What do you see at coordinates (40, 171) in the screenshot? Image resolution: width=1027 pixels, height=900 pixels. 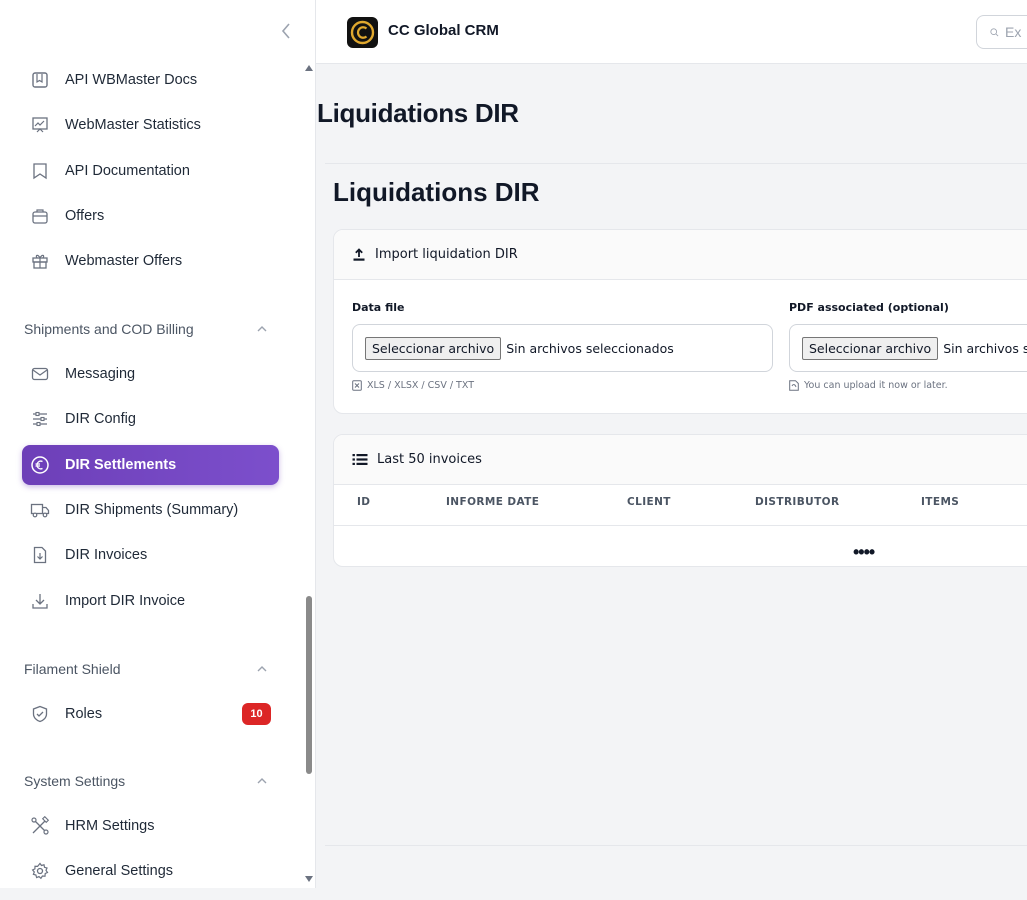 I see `bookmark-icon` at bounding box center [40, 171].